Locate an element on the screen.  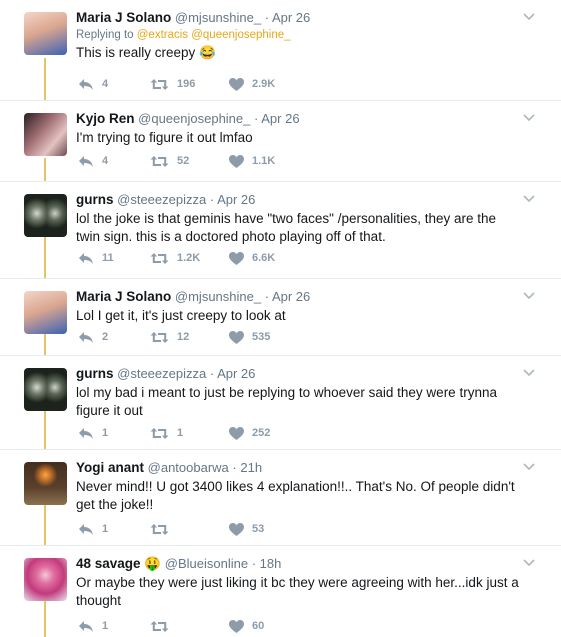
like-count: 2.9K is located at coordinates (264, 84).